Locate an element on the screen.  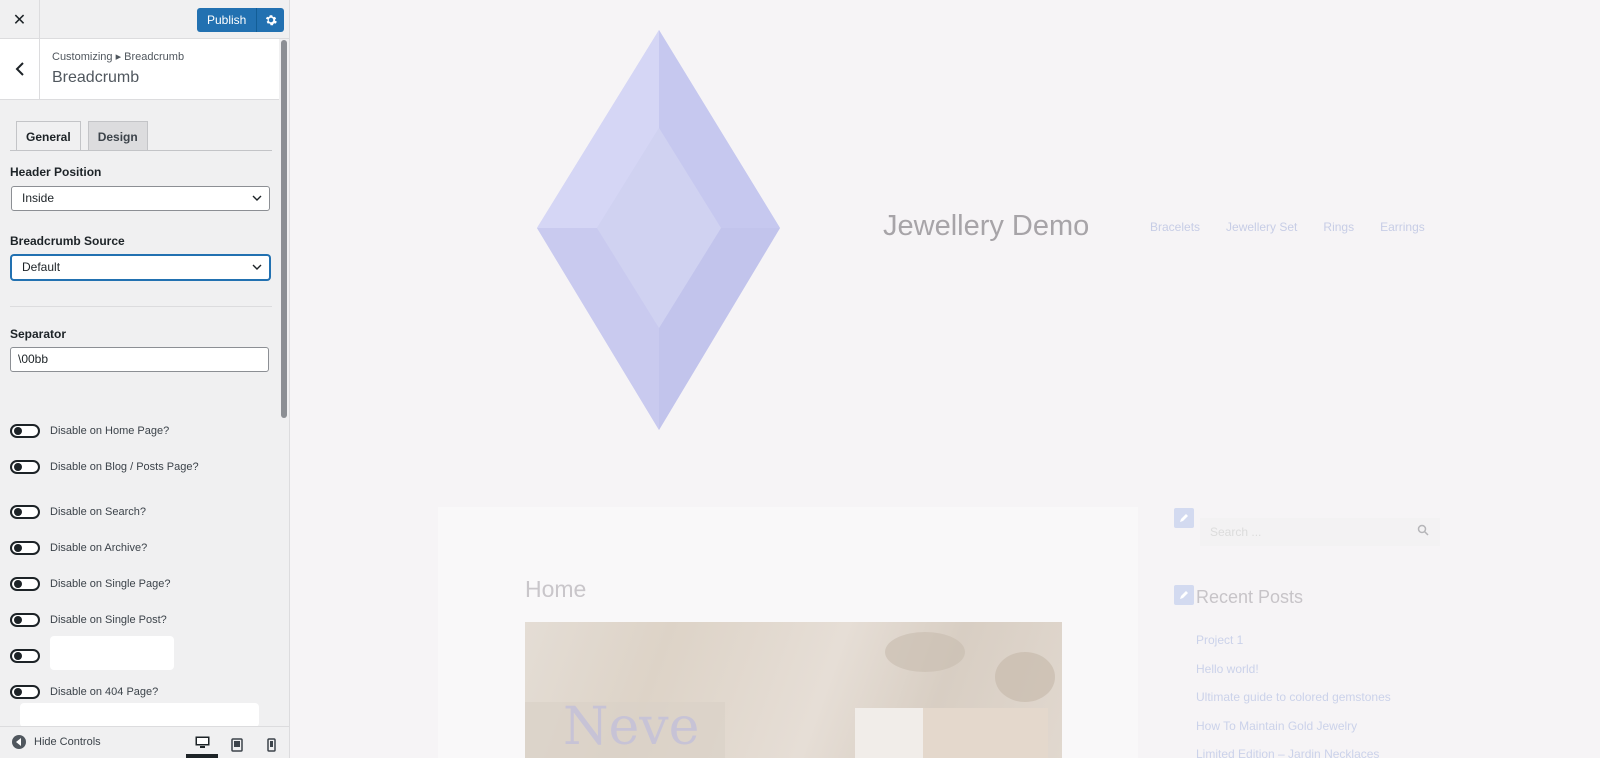
toggle-row-home: Disable on Home Page? is located at coordinates (89, 431).